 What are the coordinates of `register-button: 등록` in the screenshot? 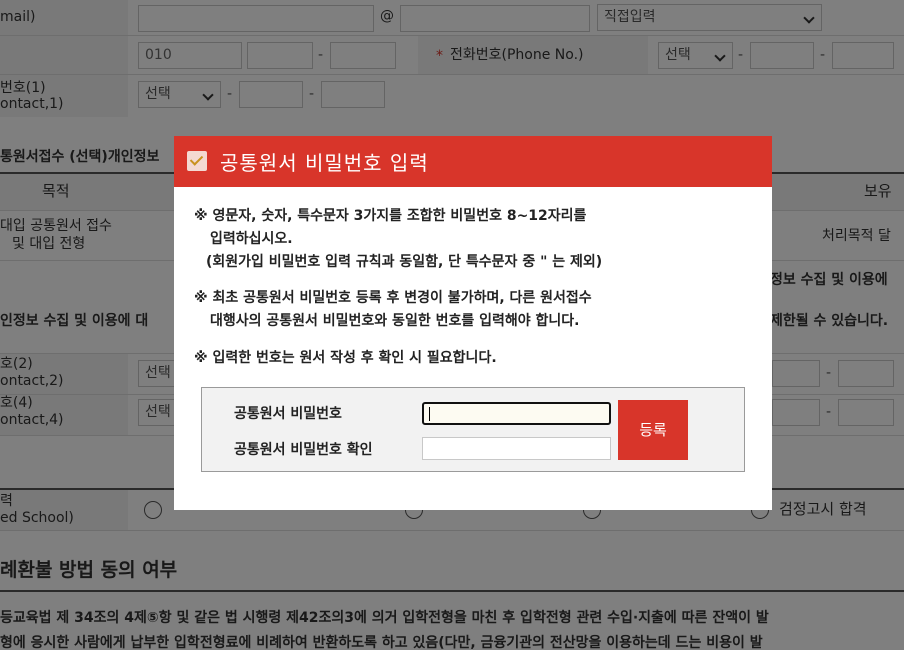 It's located at (653, 430).